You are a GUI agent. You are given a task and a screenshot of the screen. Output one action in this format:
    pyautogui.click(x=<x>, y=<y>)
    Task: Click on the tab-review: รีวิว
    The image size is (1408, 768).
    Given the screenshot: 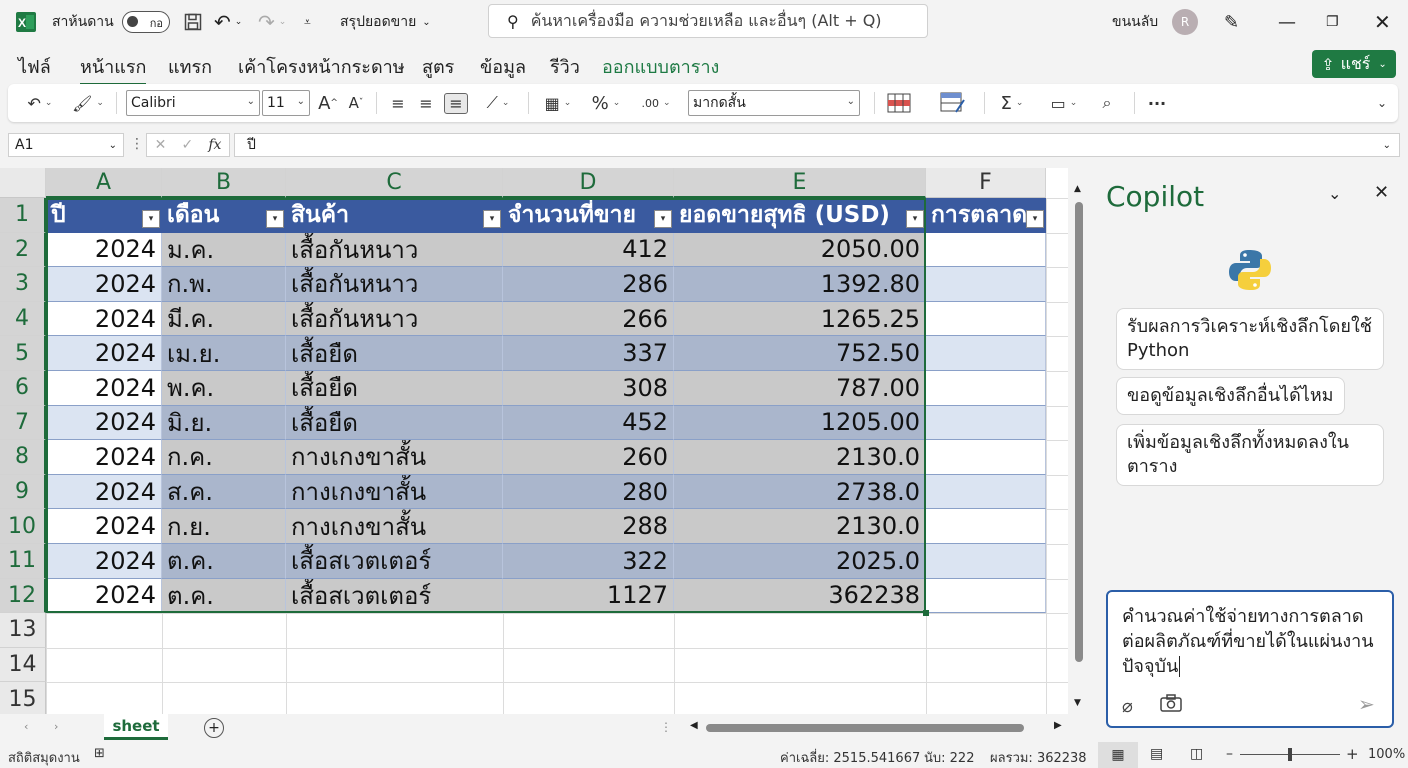 What is the action you would take?
    pyautogui.click(x=565, y=66)
    